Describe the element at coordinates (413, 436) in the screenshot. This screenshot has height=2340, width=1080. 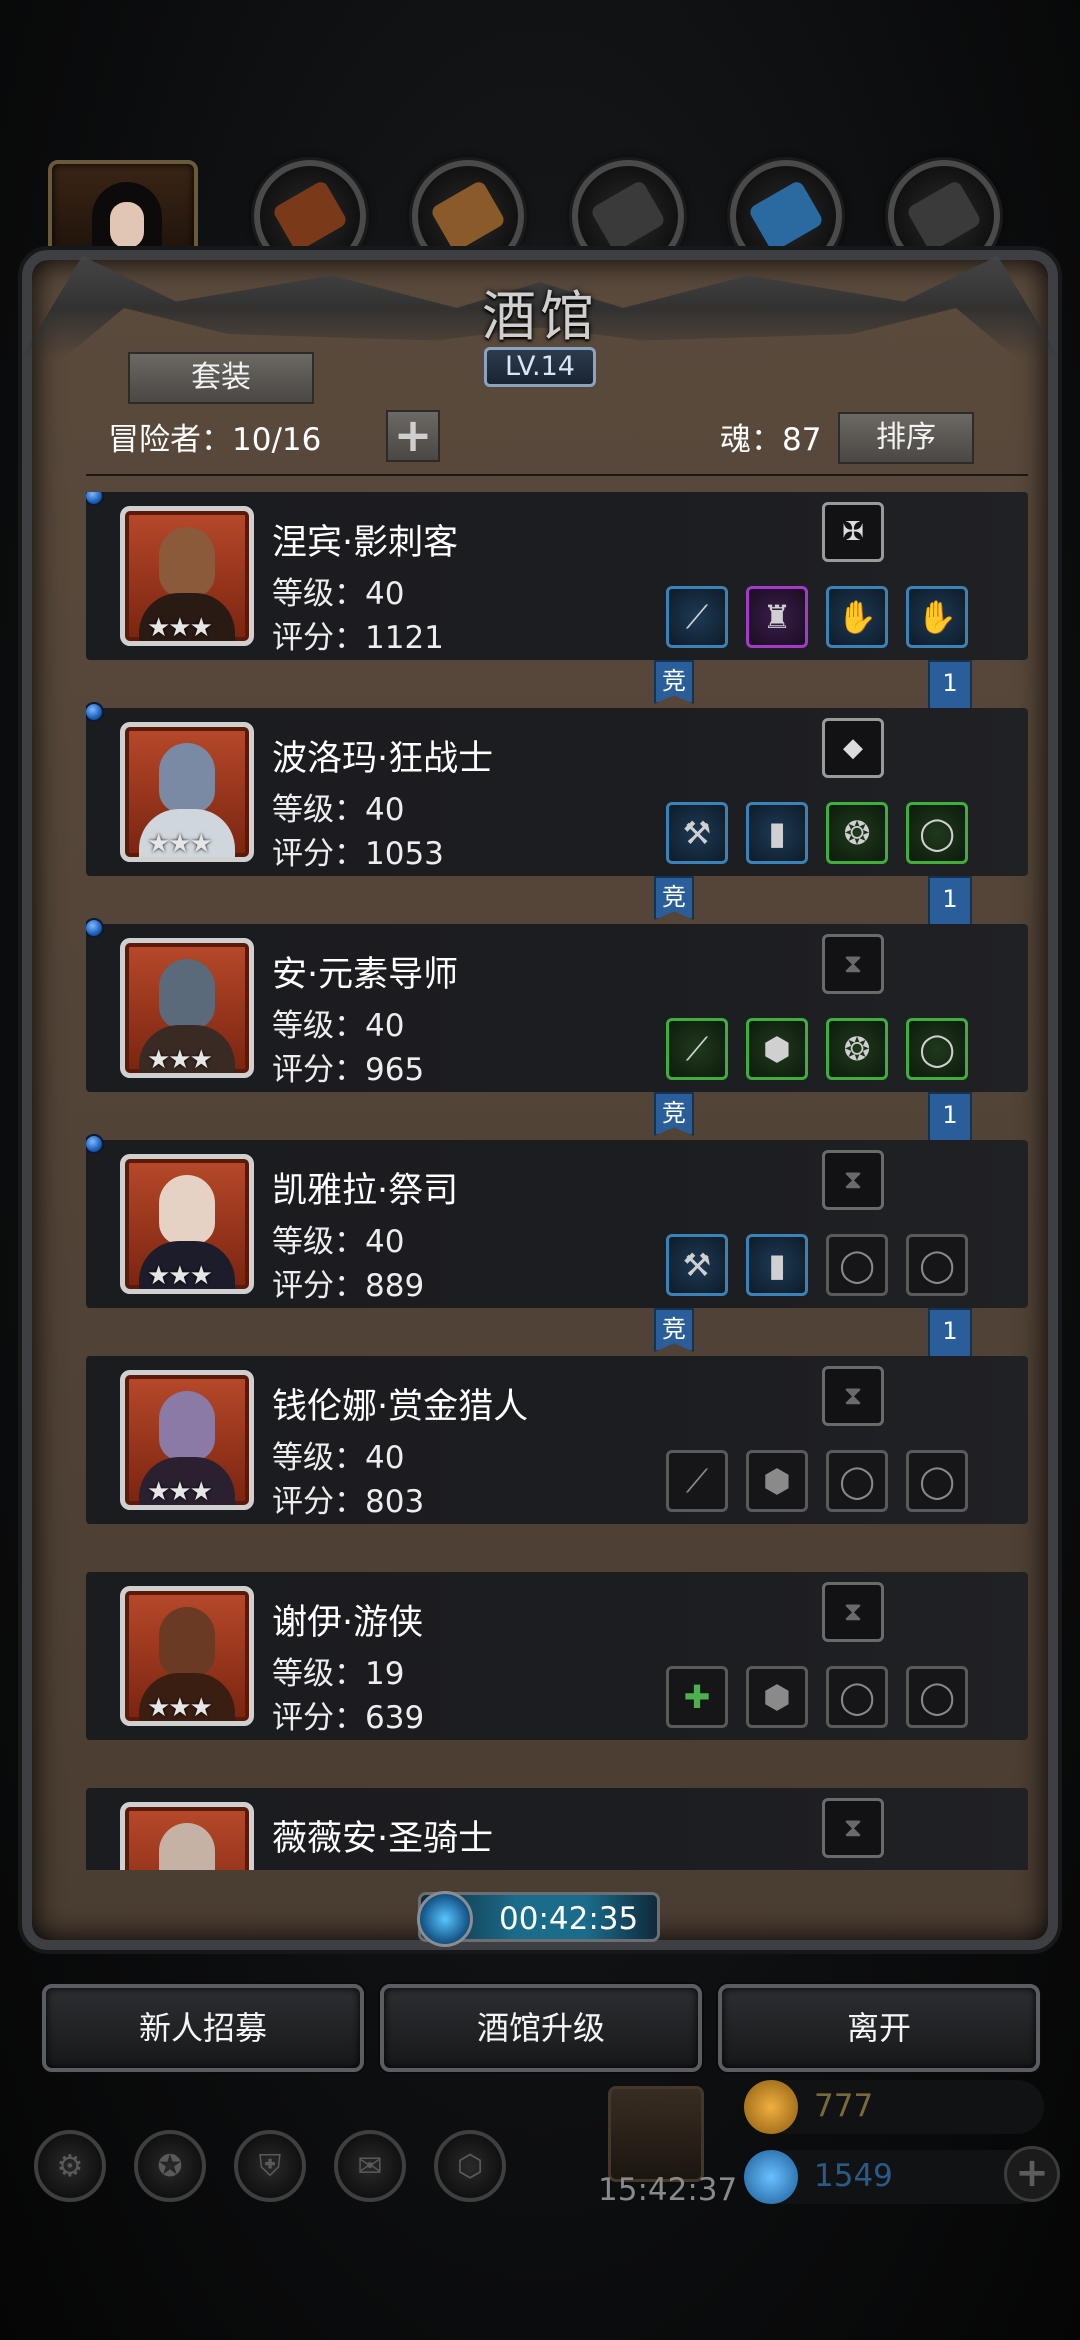
I see `add-slot-button: +` at that location.